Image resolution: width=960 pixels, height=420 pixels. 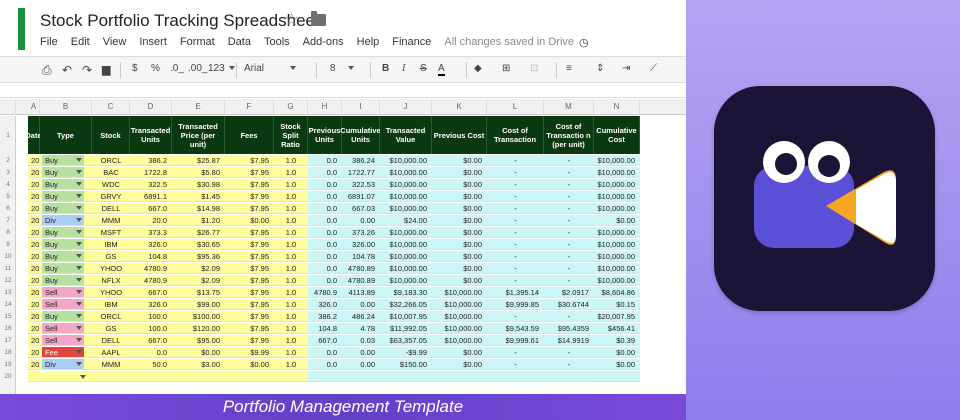 What do you see at coordinates (49, 42) in the screenshot?
I see `menu-item-file: File` at bounding box center [49, 42].